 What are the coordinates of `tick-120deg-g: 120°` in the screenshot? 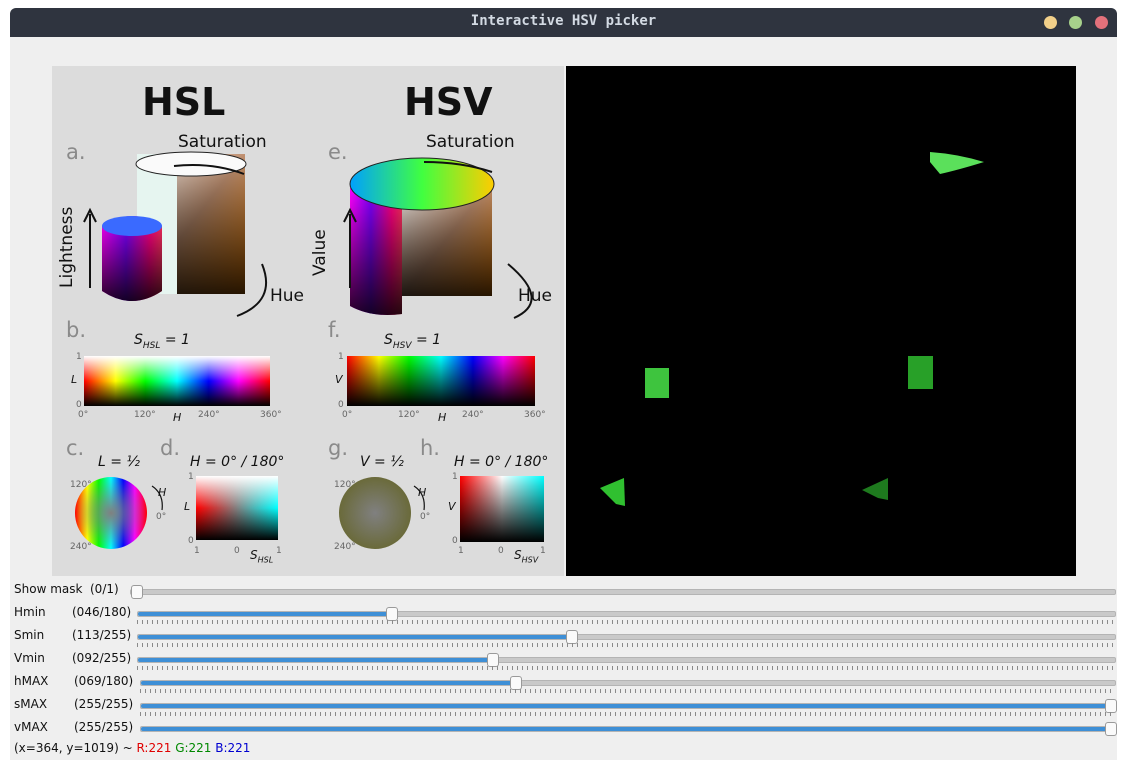 It's located at (345, 485).